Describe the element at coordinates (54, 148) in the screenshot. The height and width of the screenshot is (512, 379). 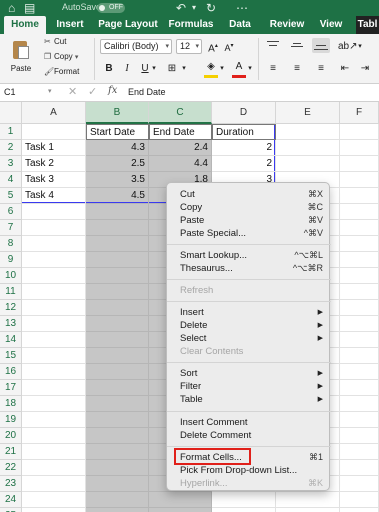
I see `cell: Task 1` at that location.